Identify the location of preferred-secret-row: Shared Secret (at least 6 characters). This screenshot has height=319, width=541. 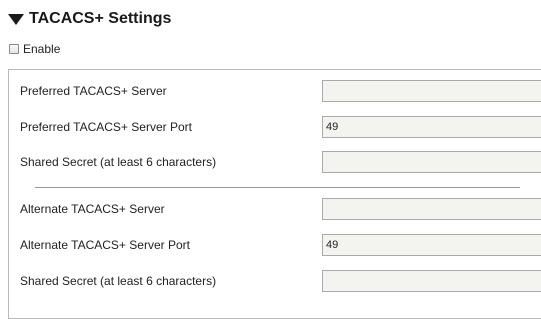
(280, 162).